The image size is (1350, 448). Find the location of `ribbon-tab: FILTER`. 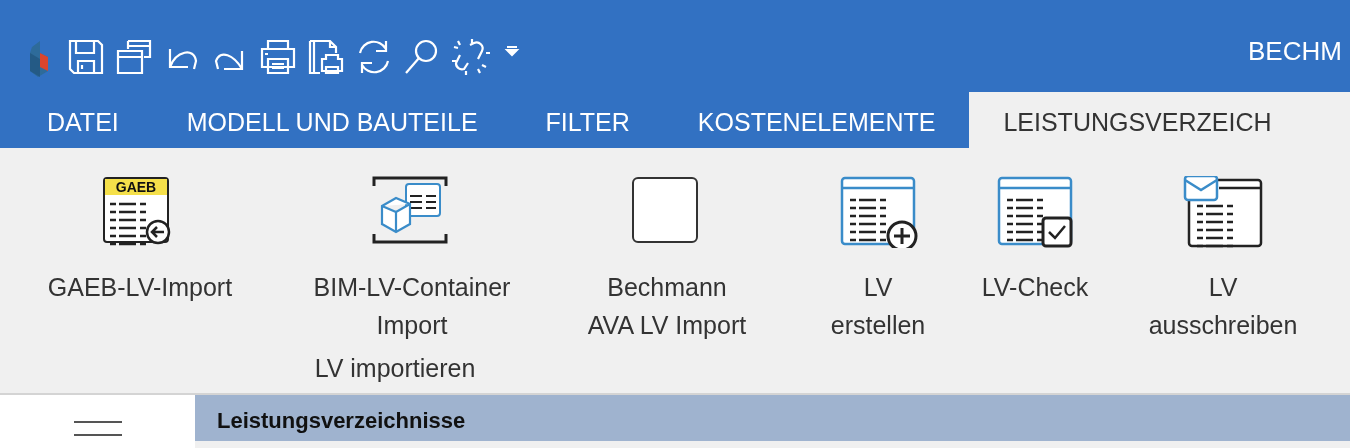

ribbon-tab: FILTER is located at coordinates (587, 120).